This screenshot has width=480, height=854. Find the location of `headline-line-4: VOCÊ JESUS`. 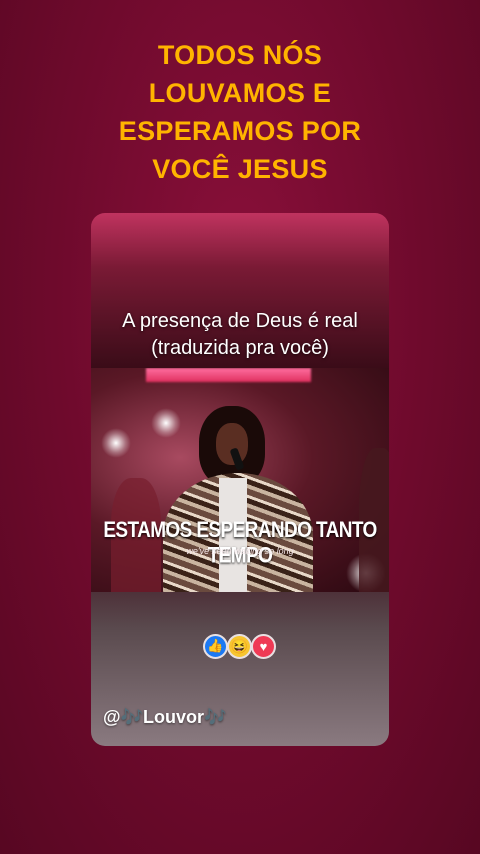

headline-line-4: VOCÊ JESUS is located at coordinates (240, 169).